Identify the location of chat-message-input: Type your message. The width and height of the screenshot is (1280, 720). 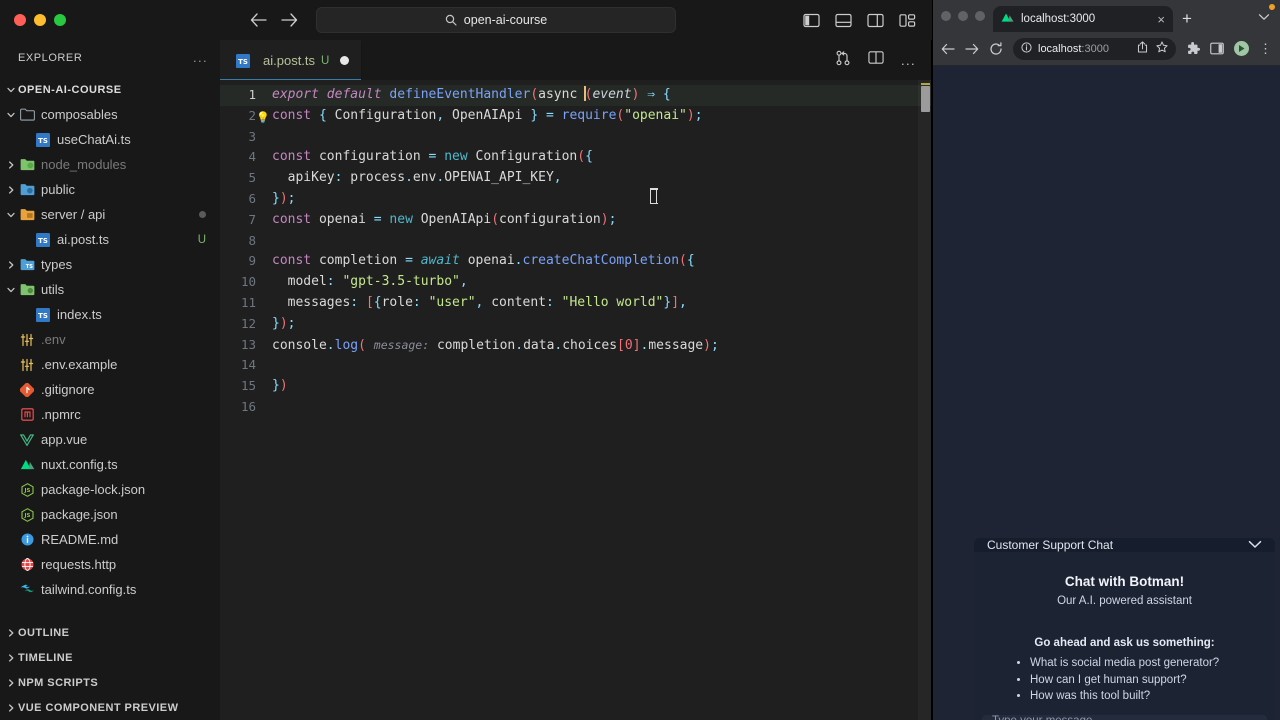
(1124, 717).